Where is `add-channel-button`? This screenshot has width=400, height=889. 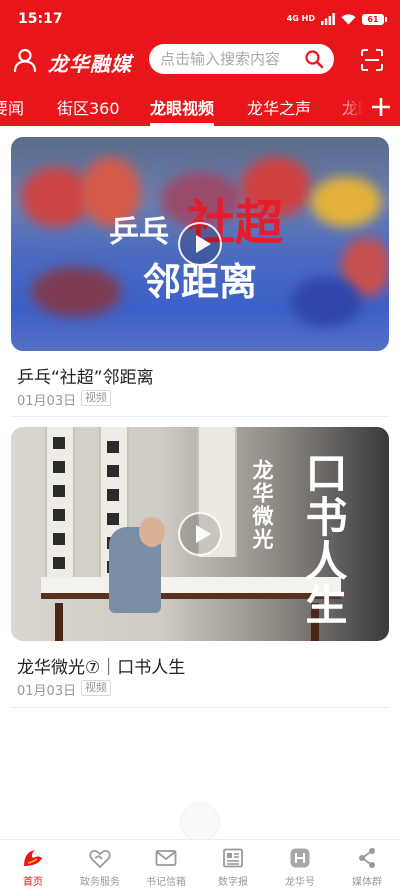
add-channel-button is located at coordinates (381, 107).